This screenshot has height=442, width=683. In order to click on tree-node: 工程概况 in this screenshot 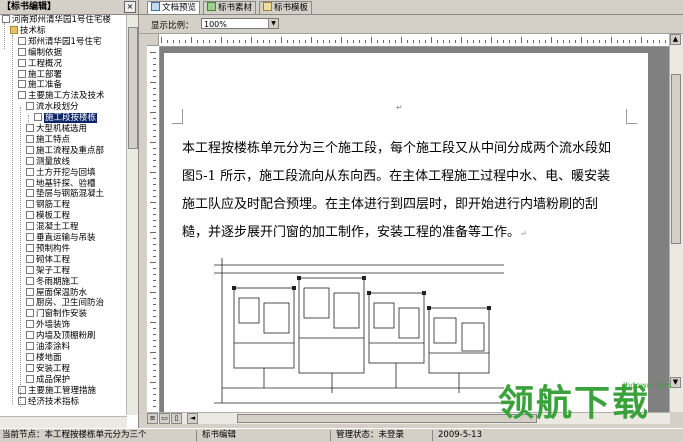, I will do `click(40, 64)`.